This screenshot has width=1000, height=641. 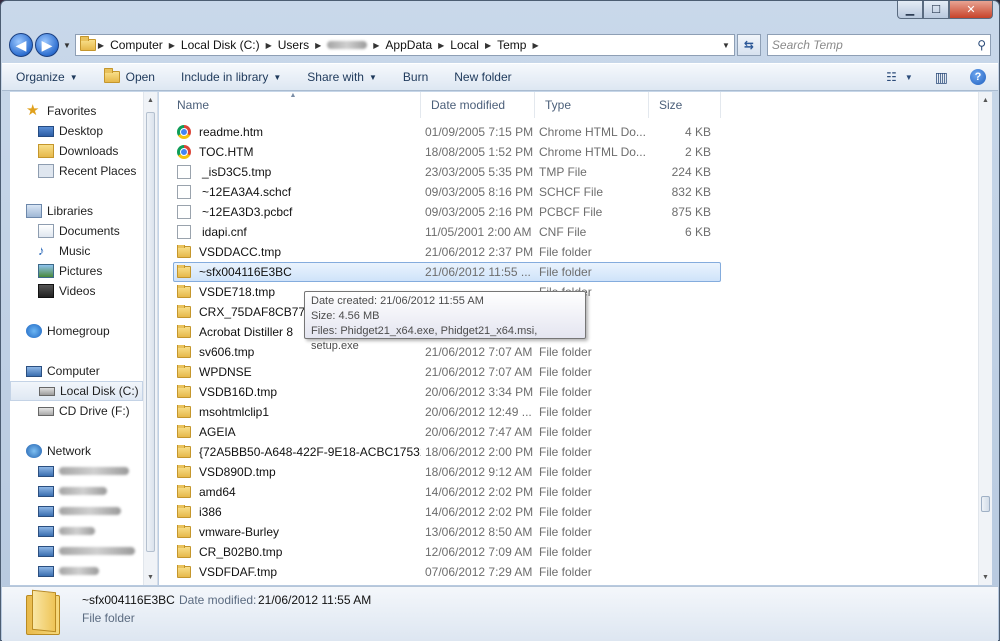 I want to click on burn-button: Burn, so click(x=415, y=77).